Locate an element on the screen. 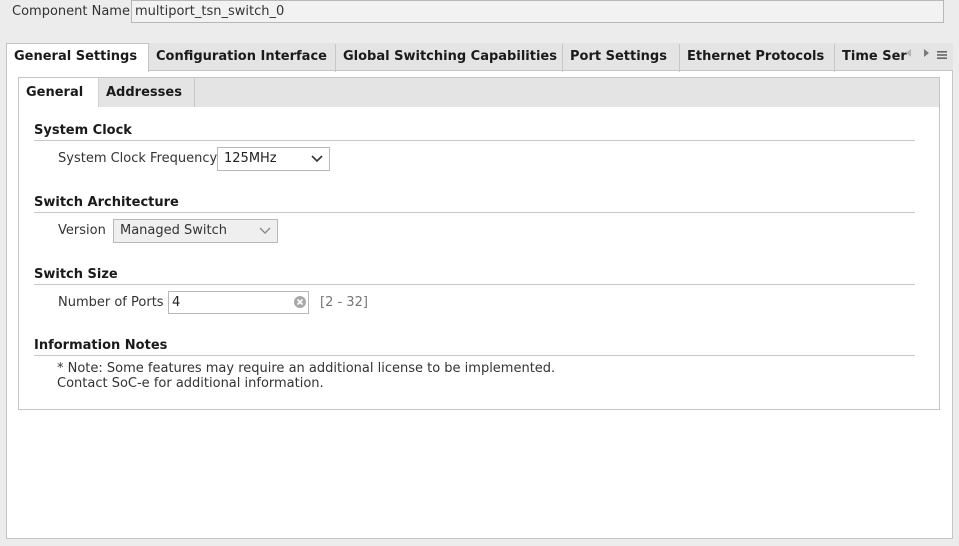  system-clock-frequency-value: 125MHz is located at coordinates (250, 158).